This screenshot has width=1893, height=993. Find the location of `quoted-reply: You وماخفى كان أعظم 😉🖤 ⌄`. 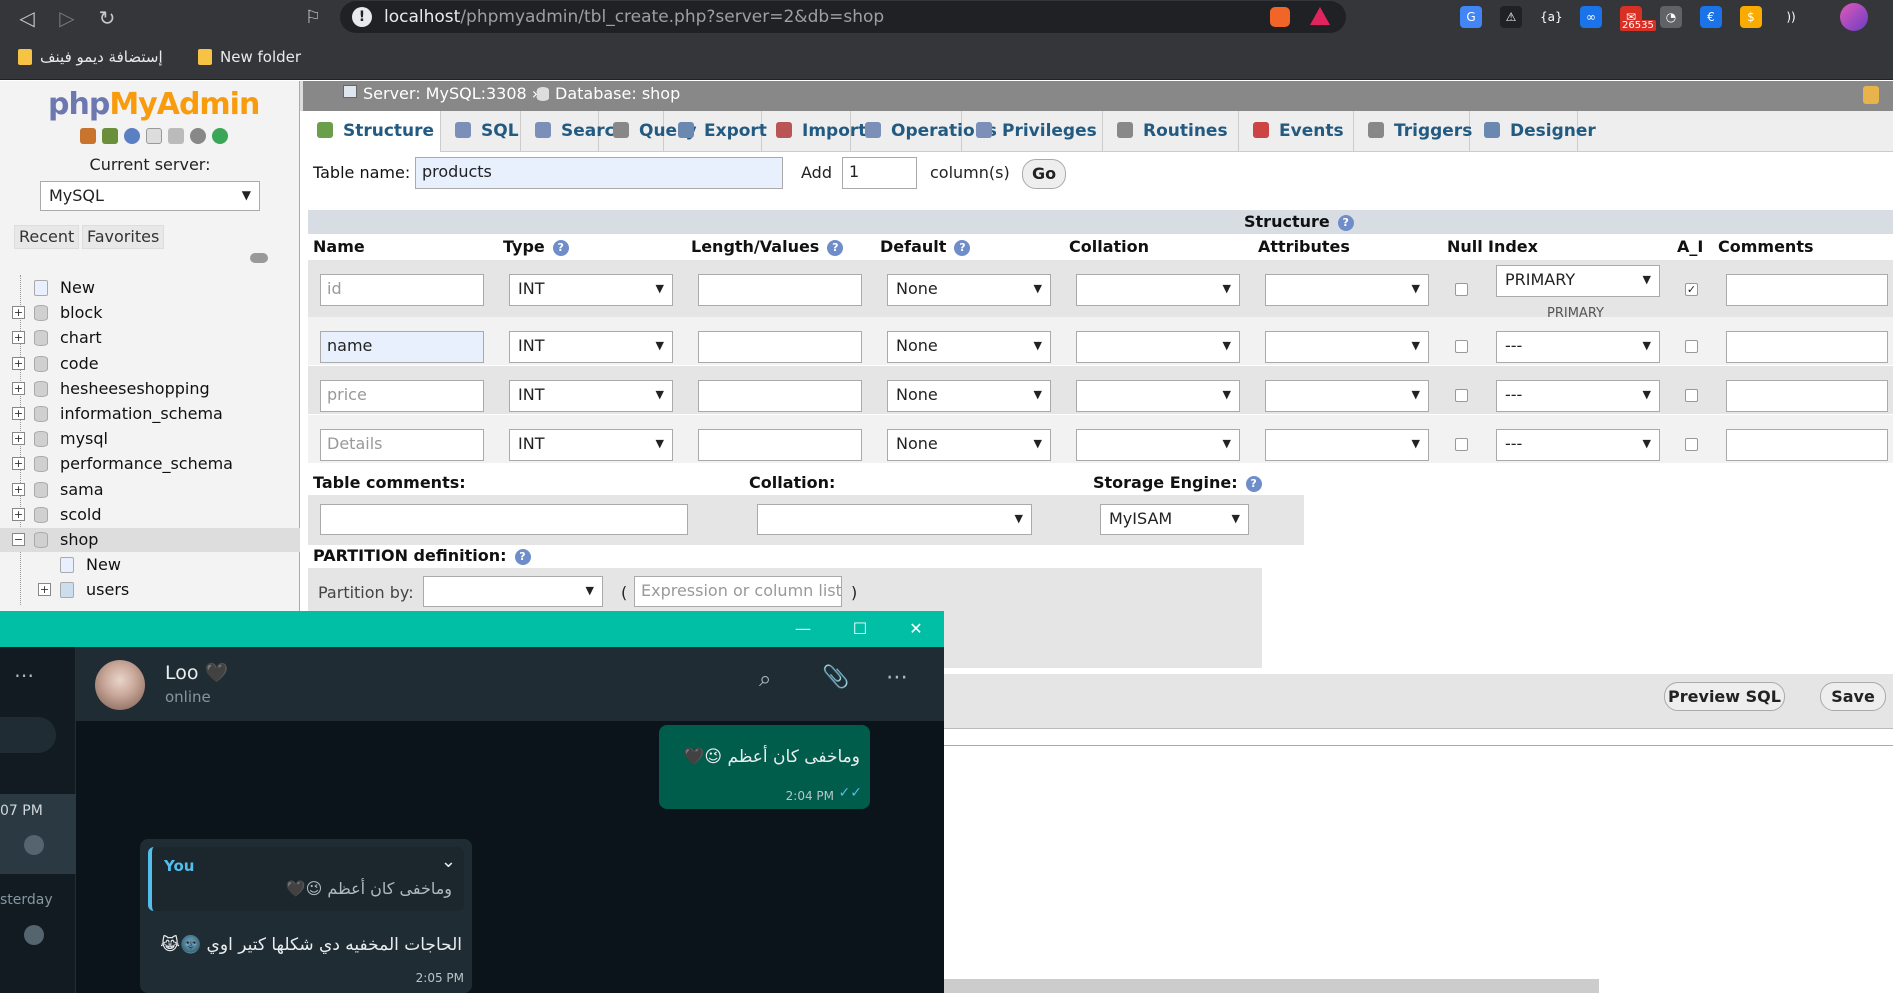

quoted-reply: You وماخفى كان أعظم 😉🖤 ⌄ is located at coordinates (306, 879).